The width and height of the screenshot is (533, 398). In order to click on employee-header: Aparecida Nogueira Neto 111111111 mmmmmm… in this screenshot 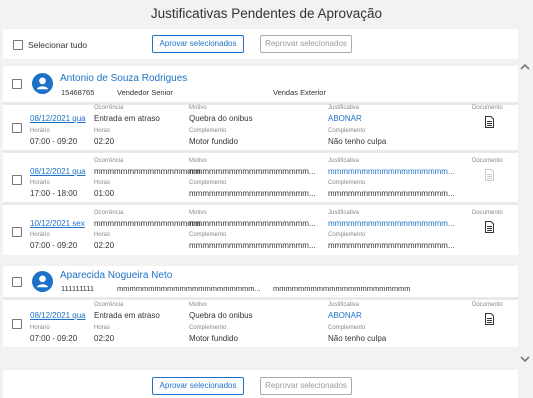, I will do `click(260, 281)`.